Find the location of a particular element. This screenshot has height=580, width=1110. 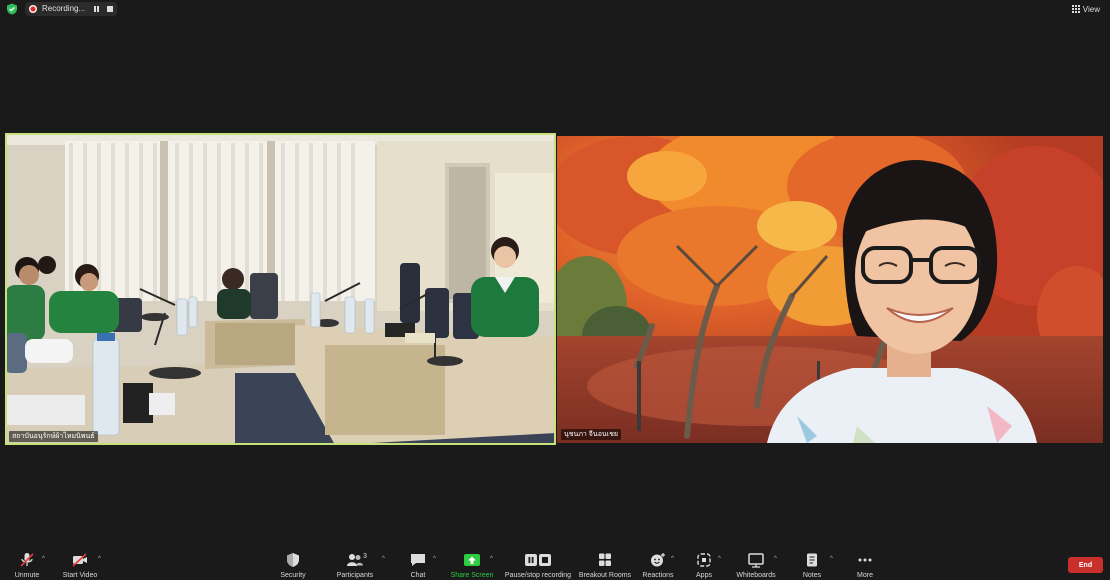

pause-stop-recording-label: Pause/stop recording is located at coordinates (538, 575).